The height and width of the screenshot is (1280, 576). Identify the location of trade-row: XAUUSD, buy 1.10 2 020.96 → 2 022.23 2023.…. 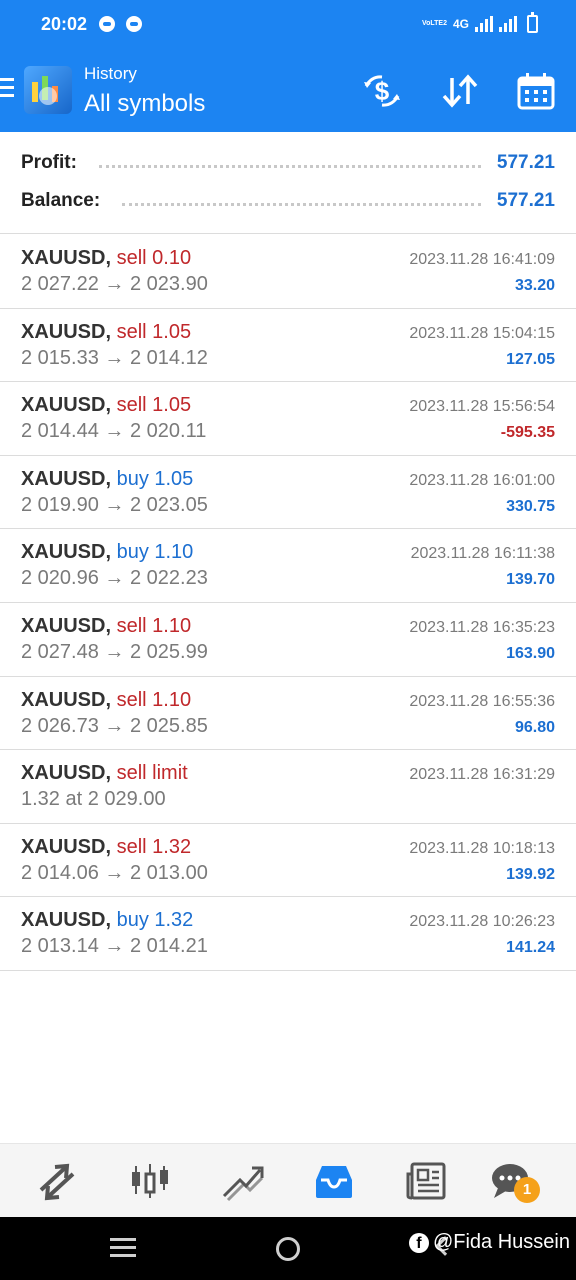
(288, 566).